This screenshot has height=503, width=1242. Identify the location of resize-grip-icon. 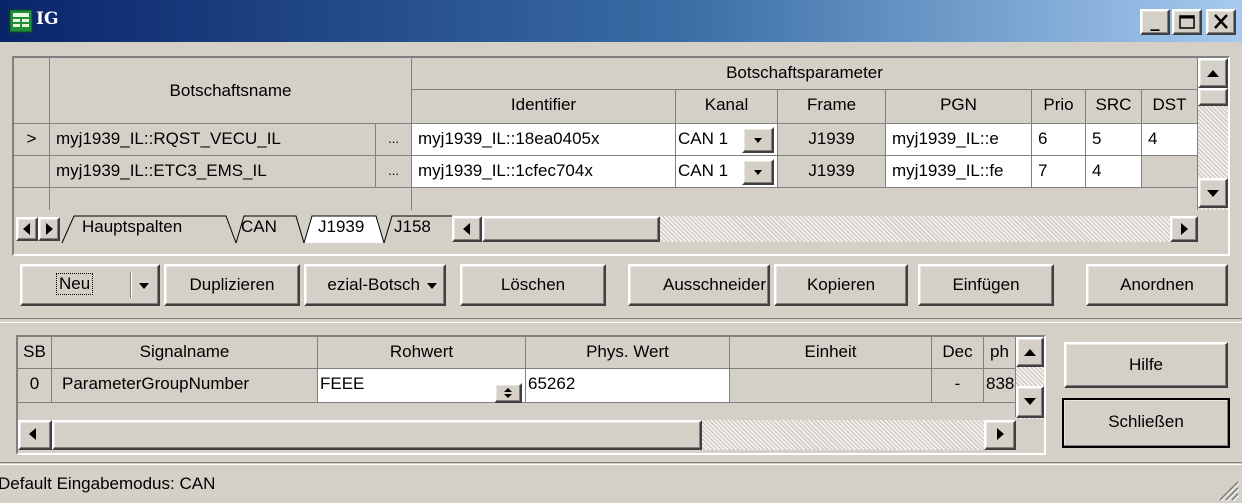
(1227, 489).